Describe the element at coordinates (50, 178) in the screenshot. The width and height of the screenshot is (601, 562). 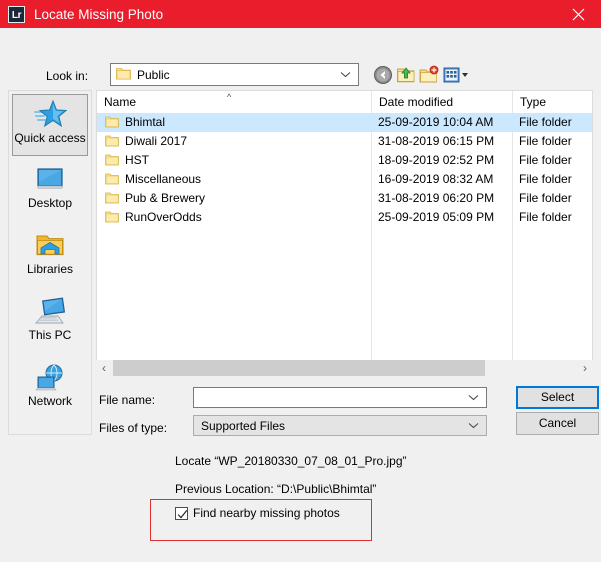
I see `monitor-icon` at that location.